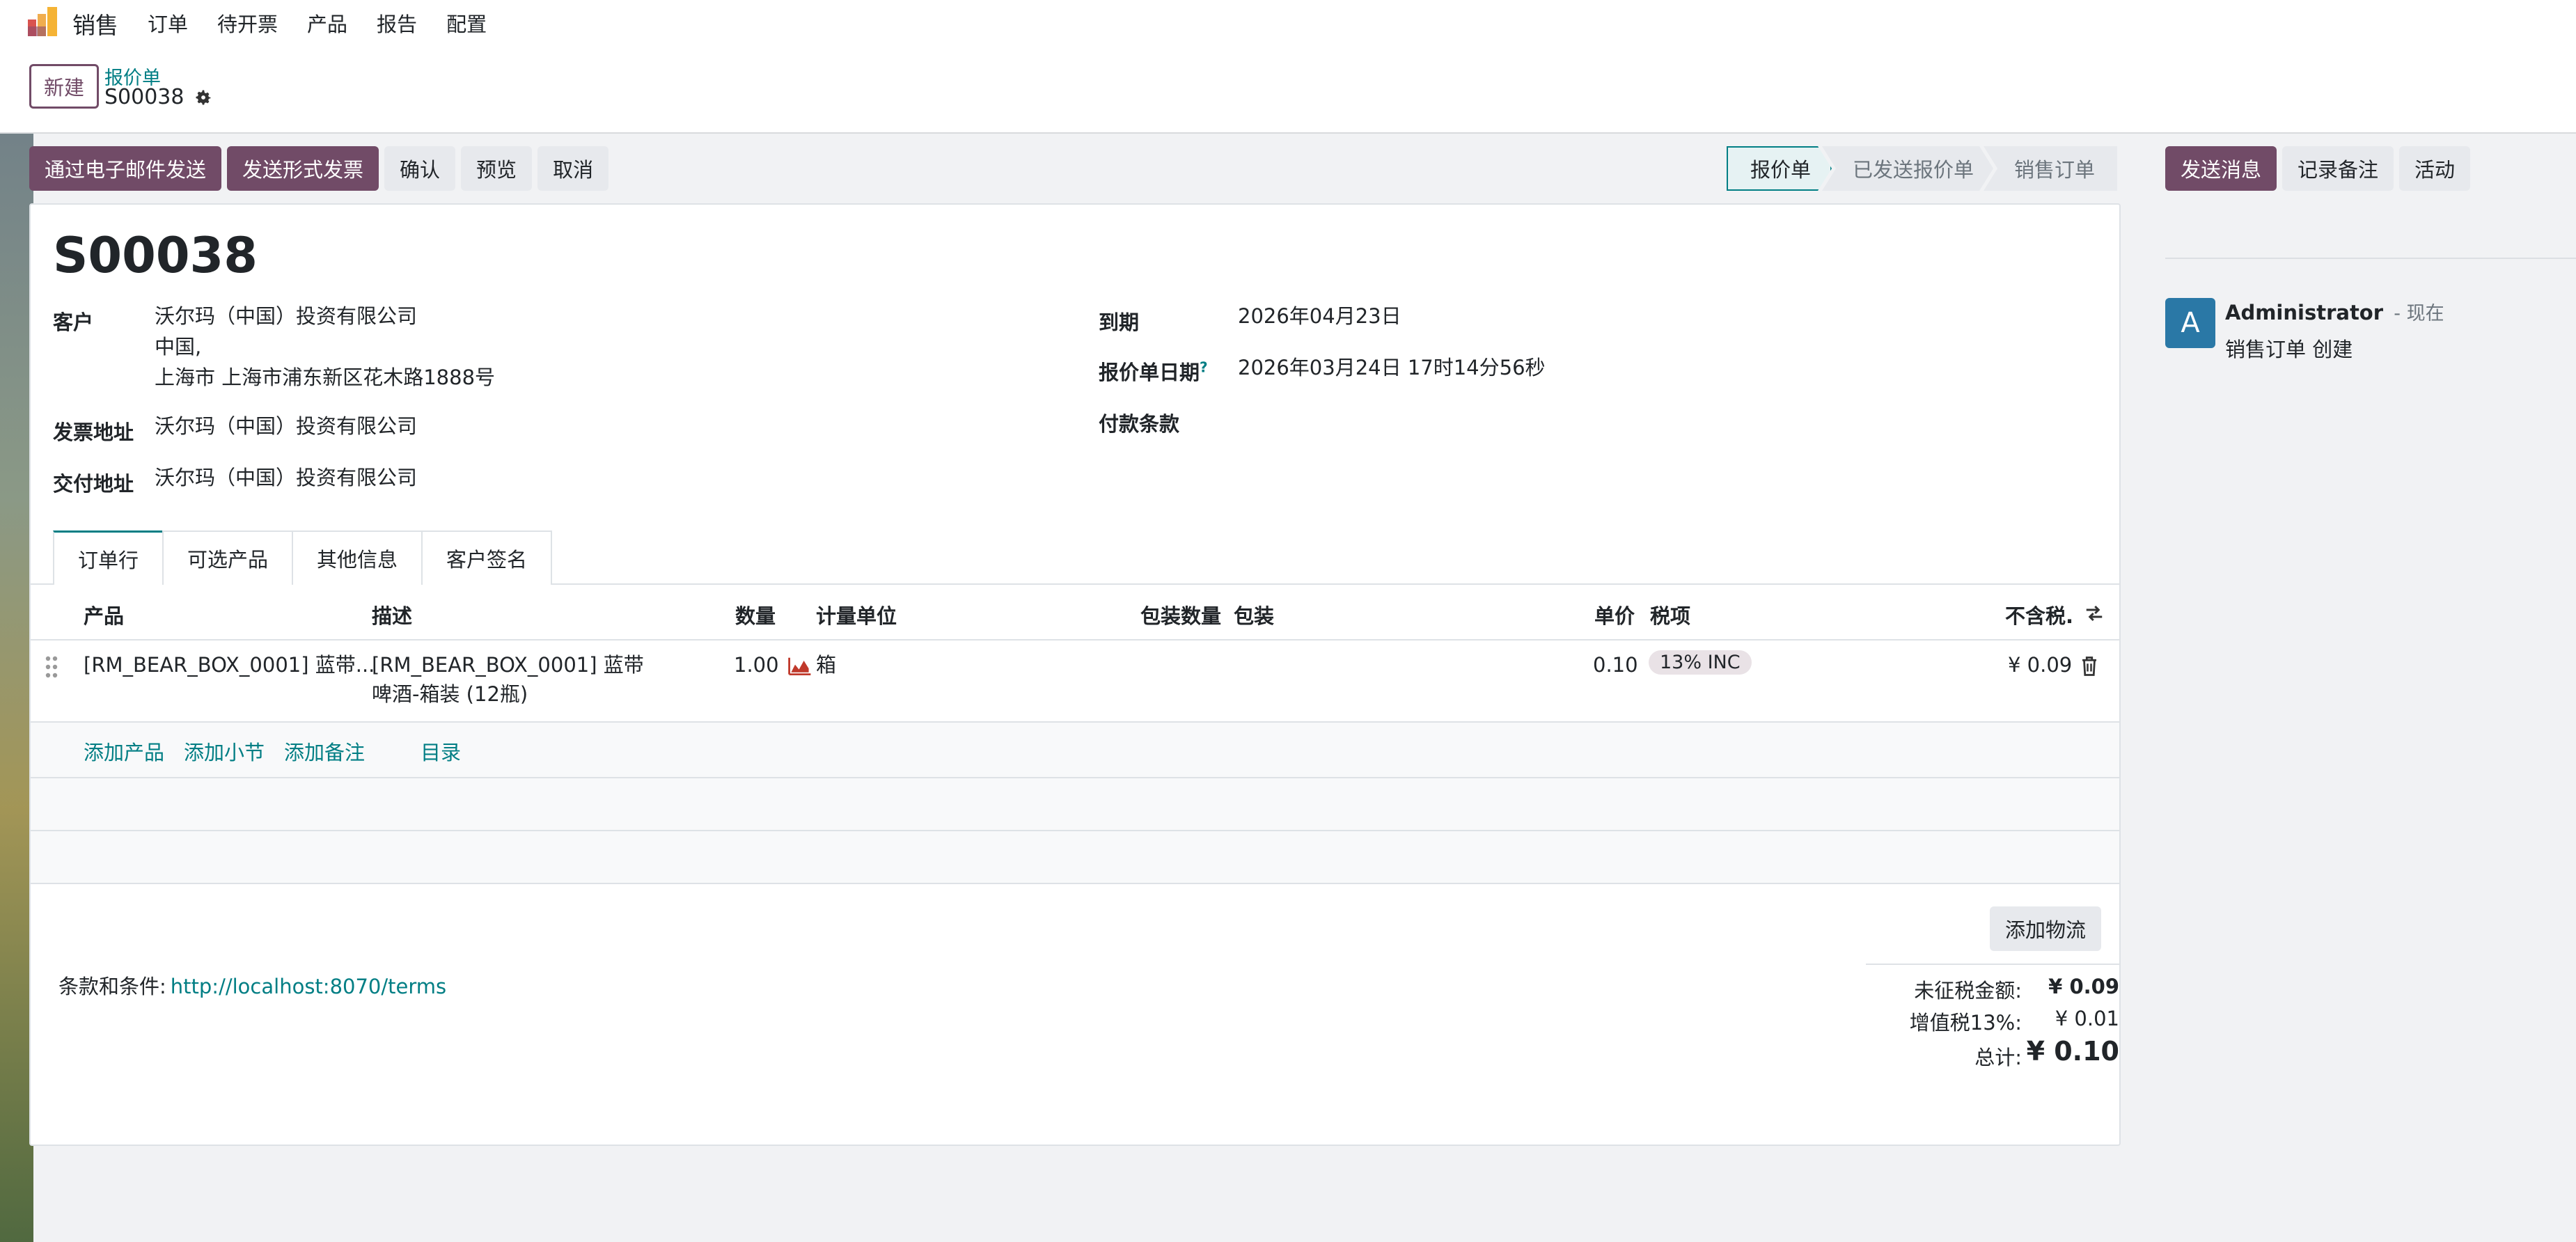  I want to click on top-navbar: 销售 订单 待开票 产品 报告 配置, so click(1288, 21).